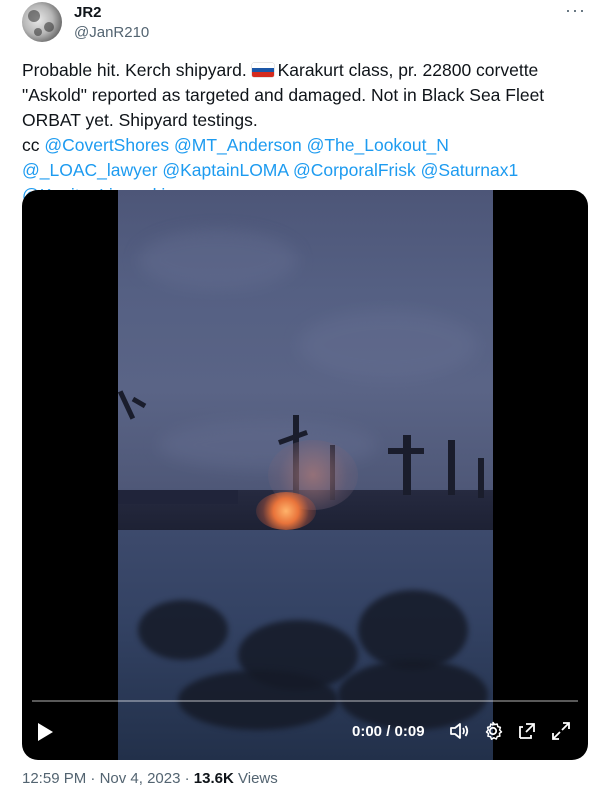 Image resolution: width=594 pixels, height=800 pixels. Describe the element at coordinates (493, 731) in the screenshot. I see `settings-icon` at that location.